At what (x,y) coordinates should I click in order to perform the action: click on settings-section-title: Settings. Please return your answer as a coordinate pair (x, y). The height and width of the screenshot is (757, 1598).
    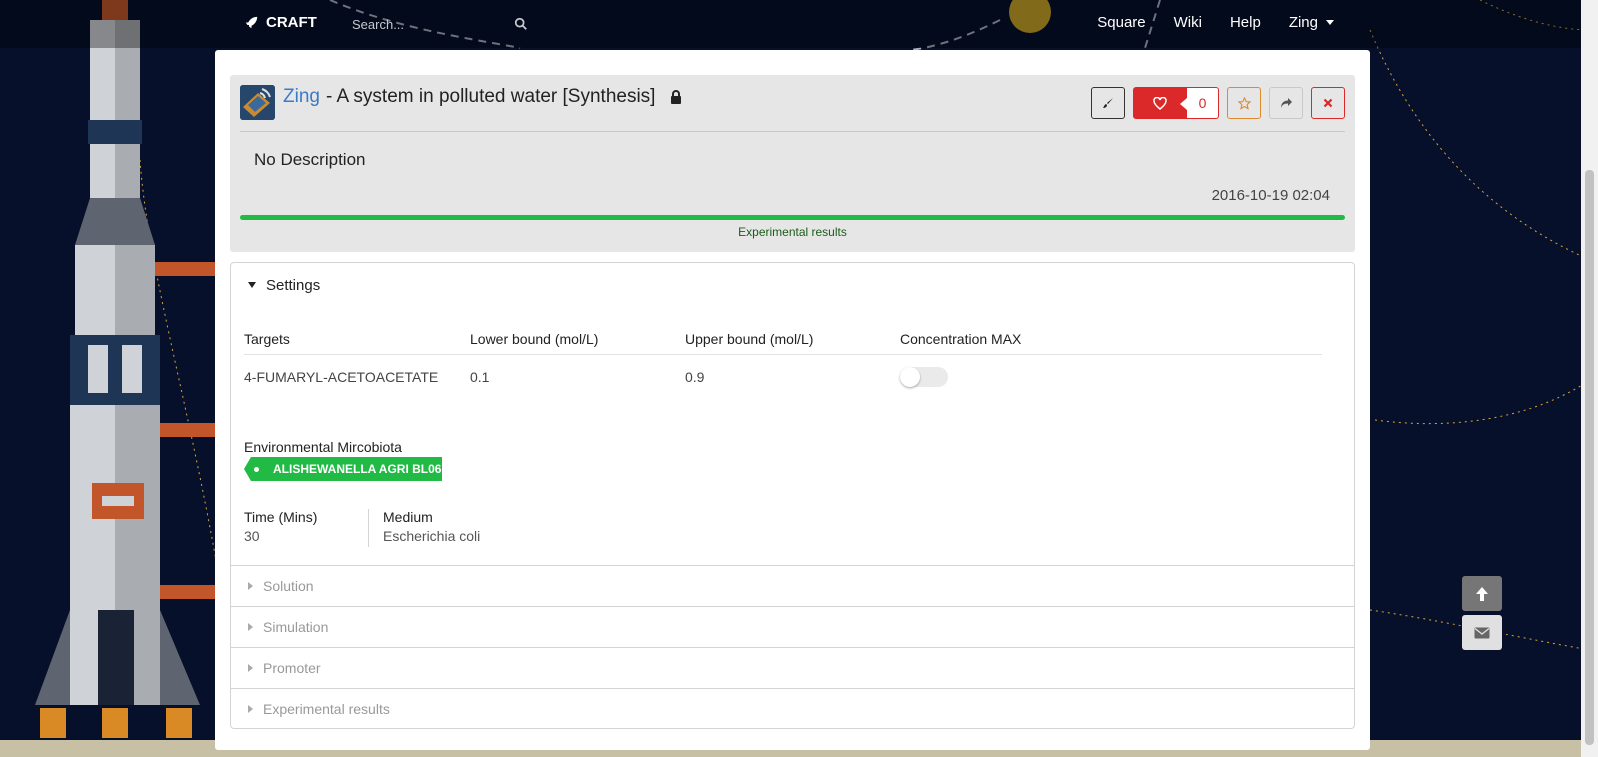
    Looking at the image, I should click on (275, 285).